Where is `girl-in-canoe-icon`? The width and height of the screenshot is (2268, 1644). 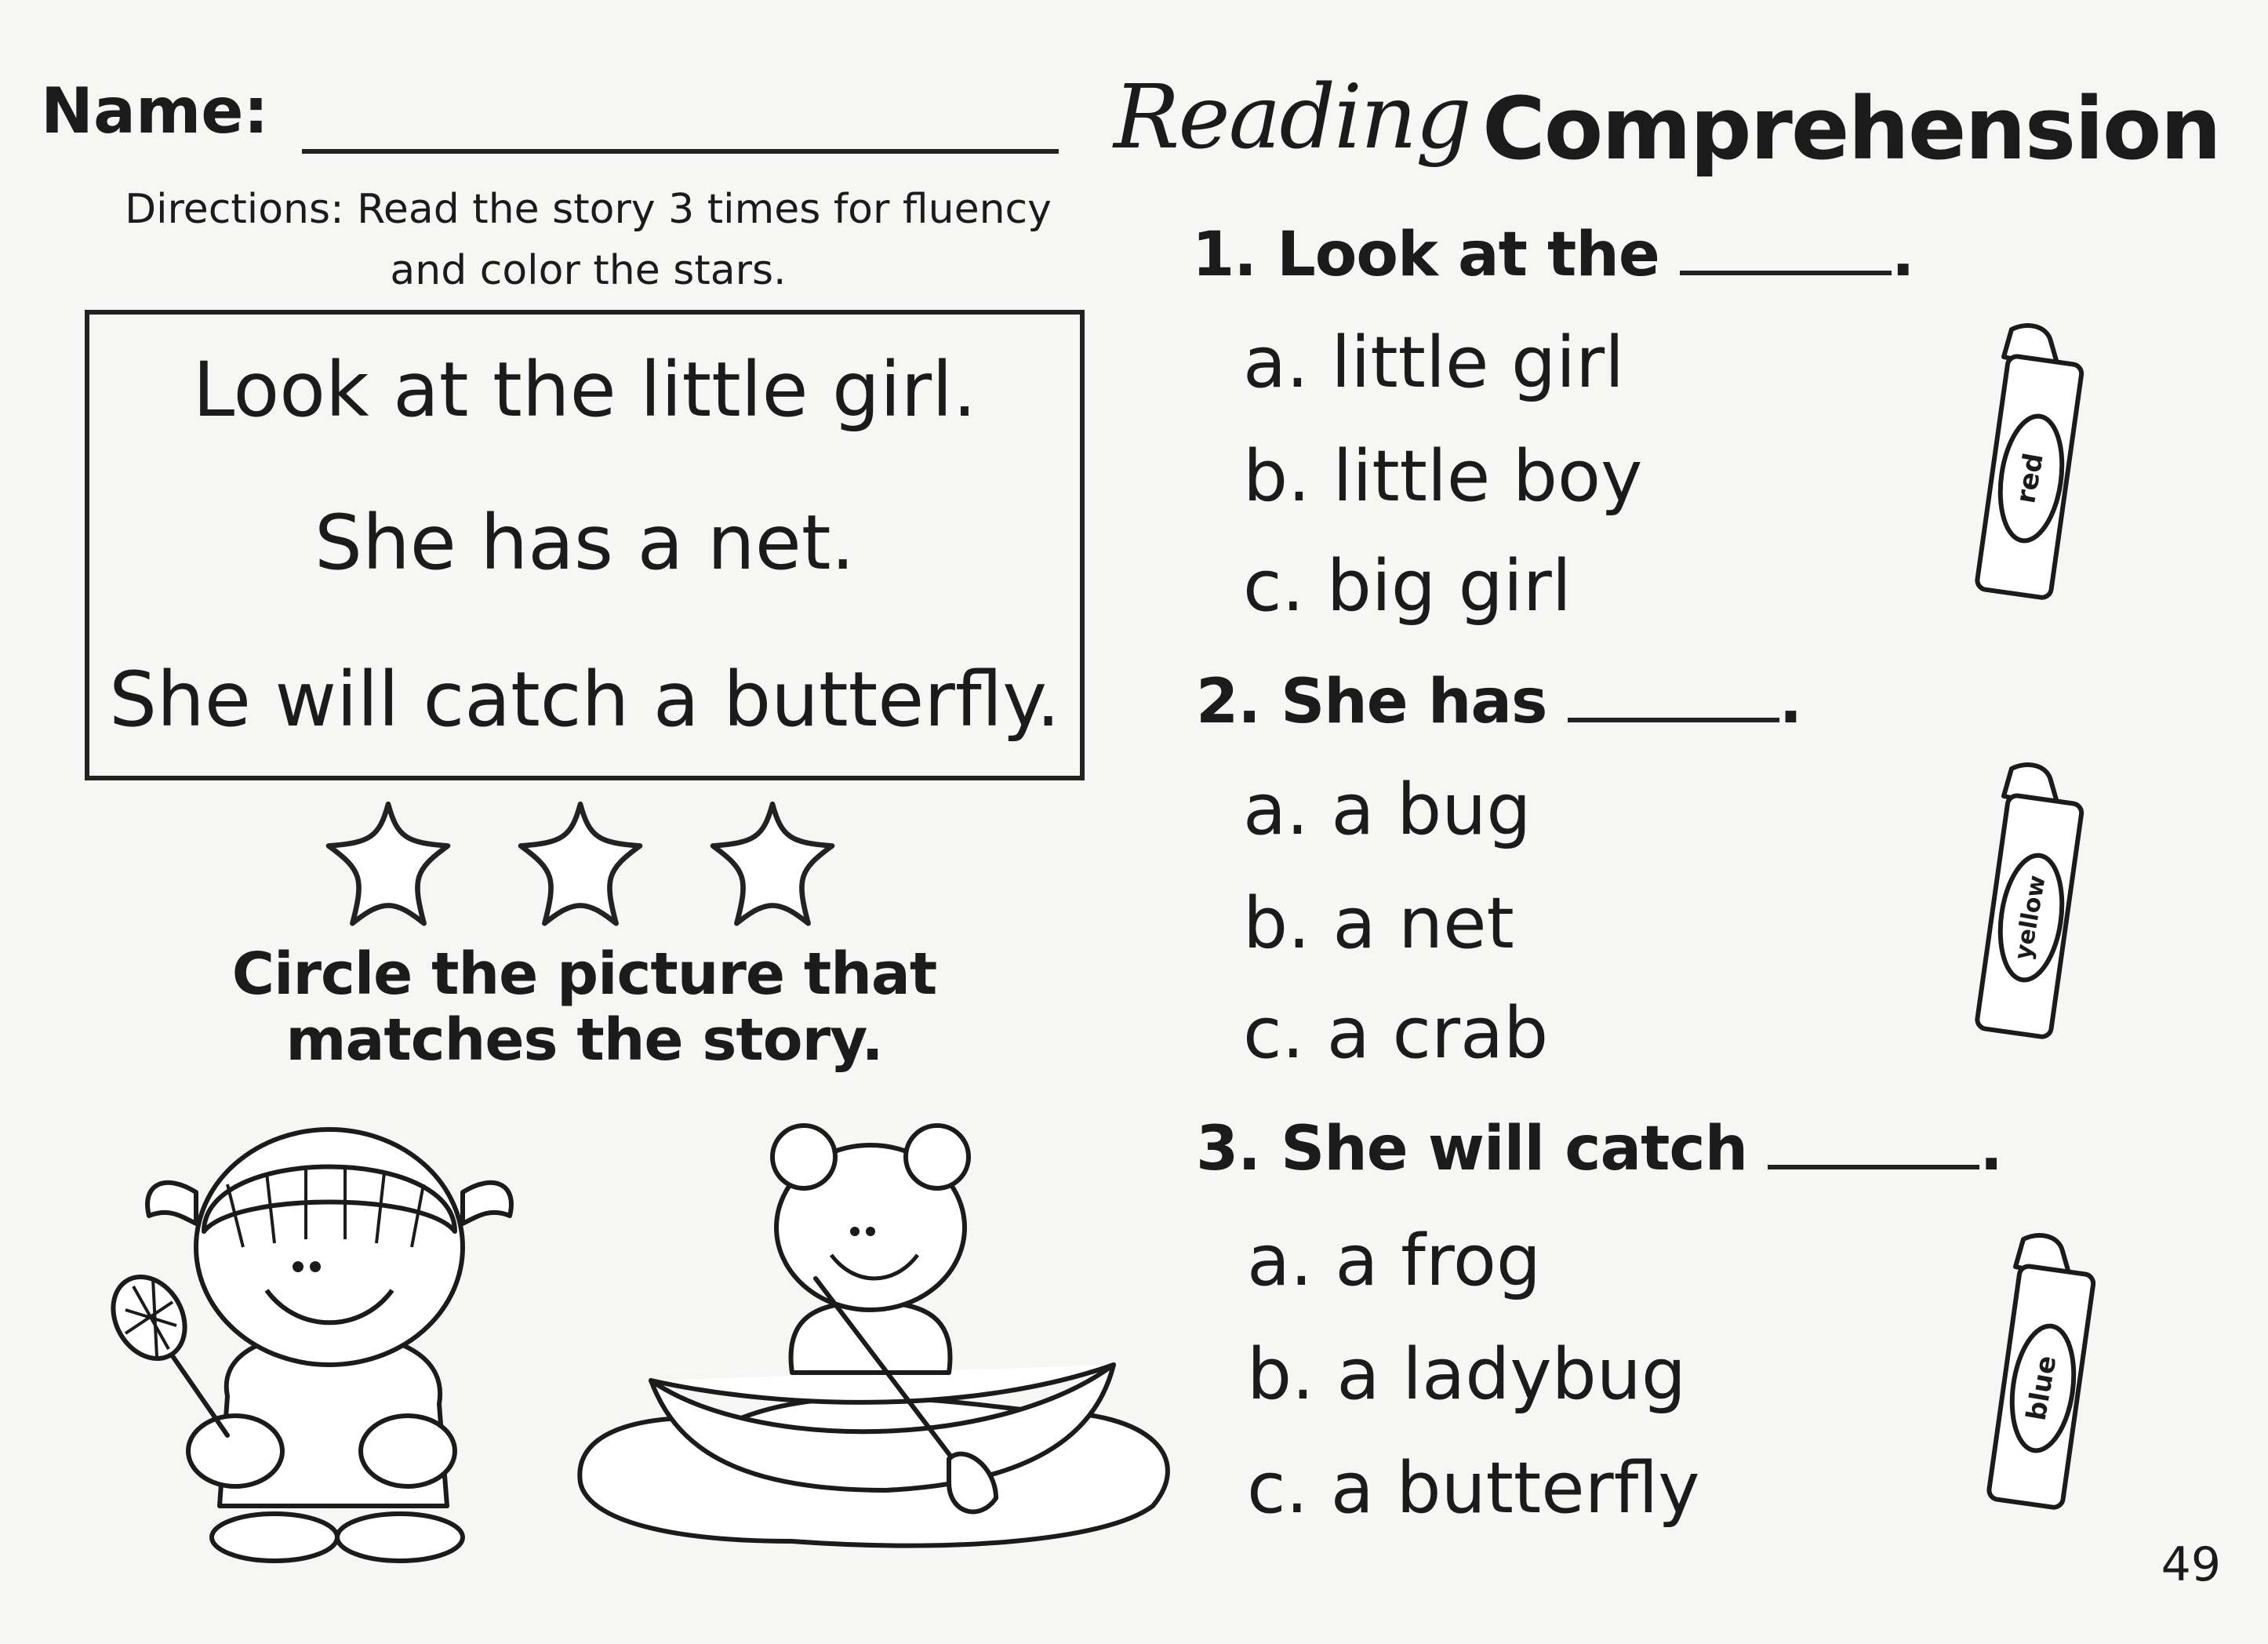
girl-in-canoe-icon is located at coordinates (878, 1333).